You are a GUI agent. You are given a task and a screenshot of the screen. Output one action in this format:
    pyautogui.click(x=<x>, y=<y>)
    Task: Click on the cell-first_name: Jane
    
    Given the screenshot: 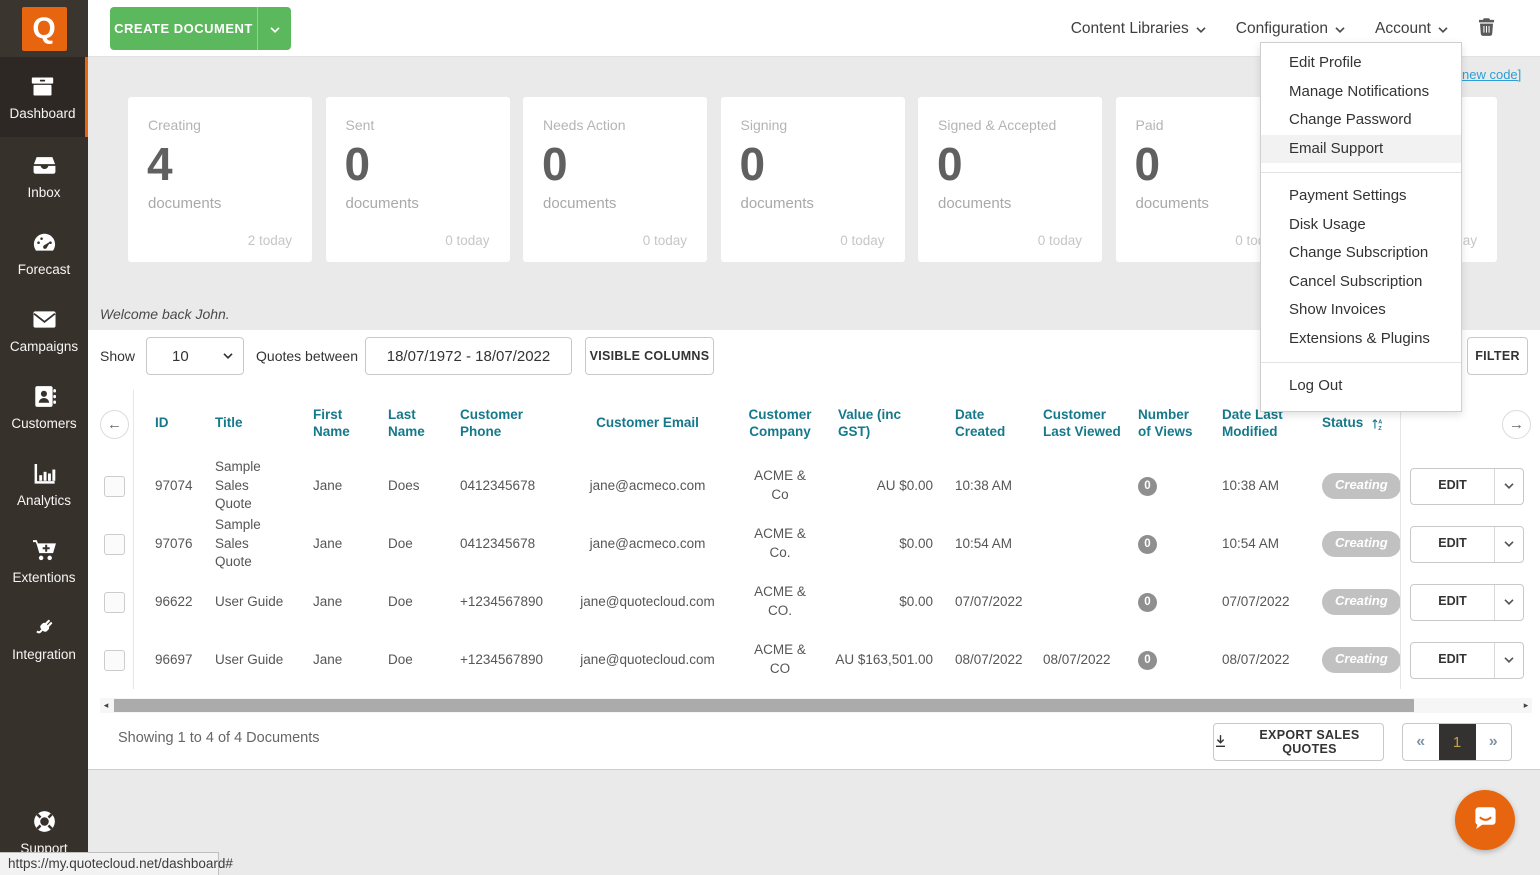 What is the action you would take?
    pyautogui.click(x=337, y=544)
    